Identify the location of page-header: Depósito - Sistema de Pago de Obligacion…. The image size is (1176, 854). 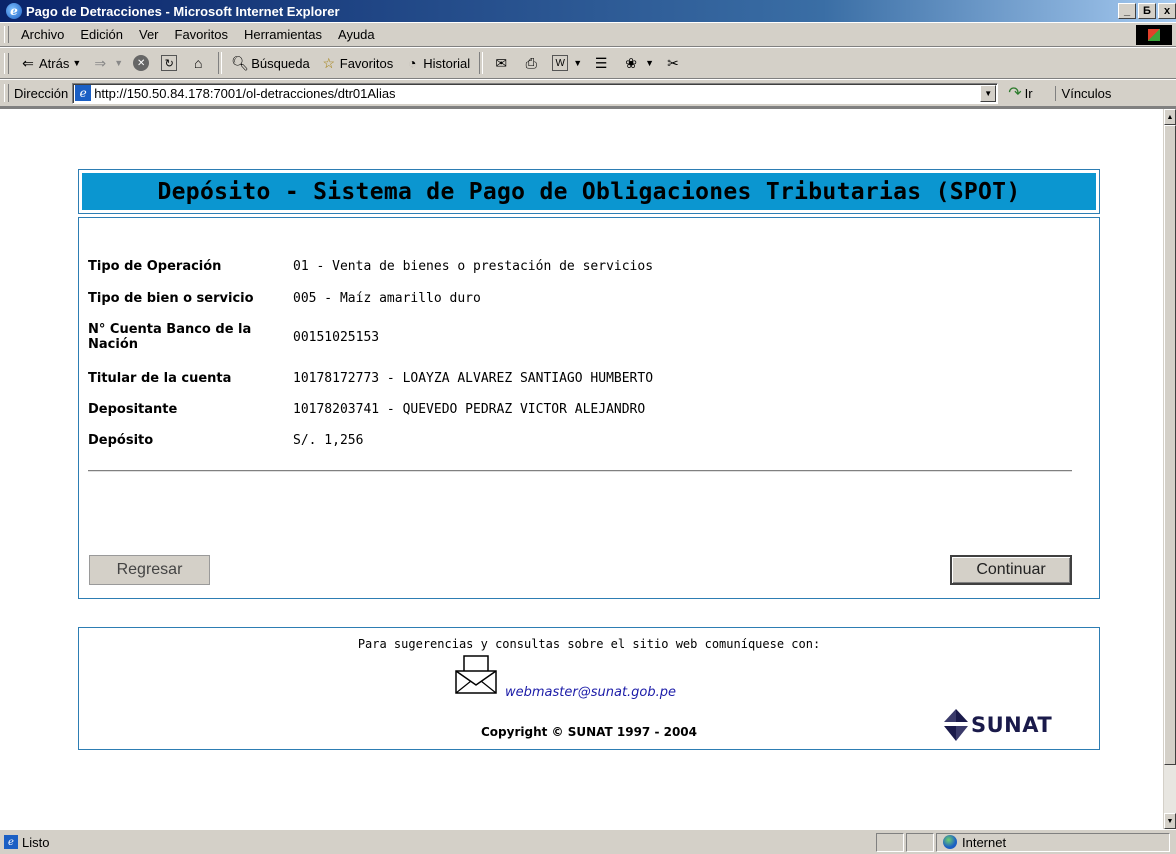
(589, 191).